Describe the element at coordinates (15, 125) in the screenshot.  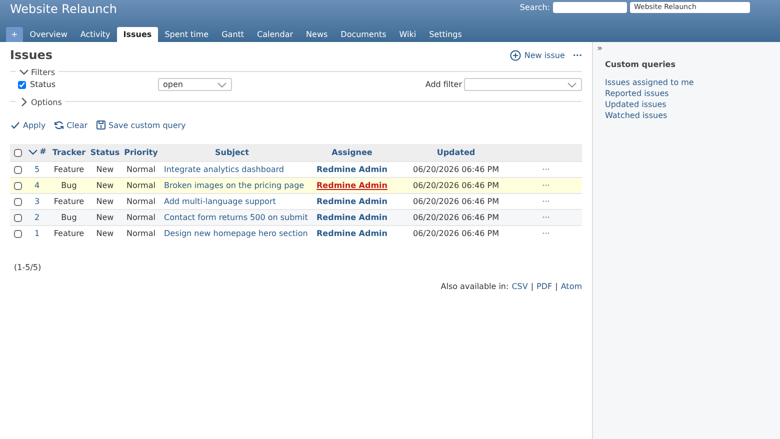
I see `check-icon` at that location.